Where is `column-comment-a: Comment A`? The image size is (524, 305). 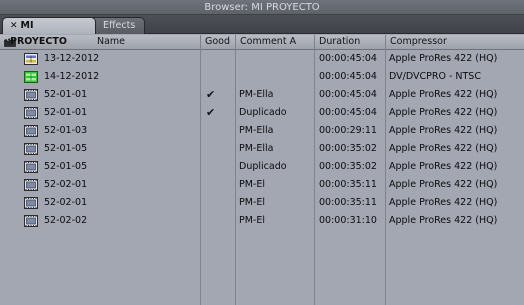 column-comment-a: Comment A is located at coordinates (275, 42).